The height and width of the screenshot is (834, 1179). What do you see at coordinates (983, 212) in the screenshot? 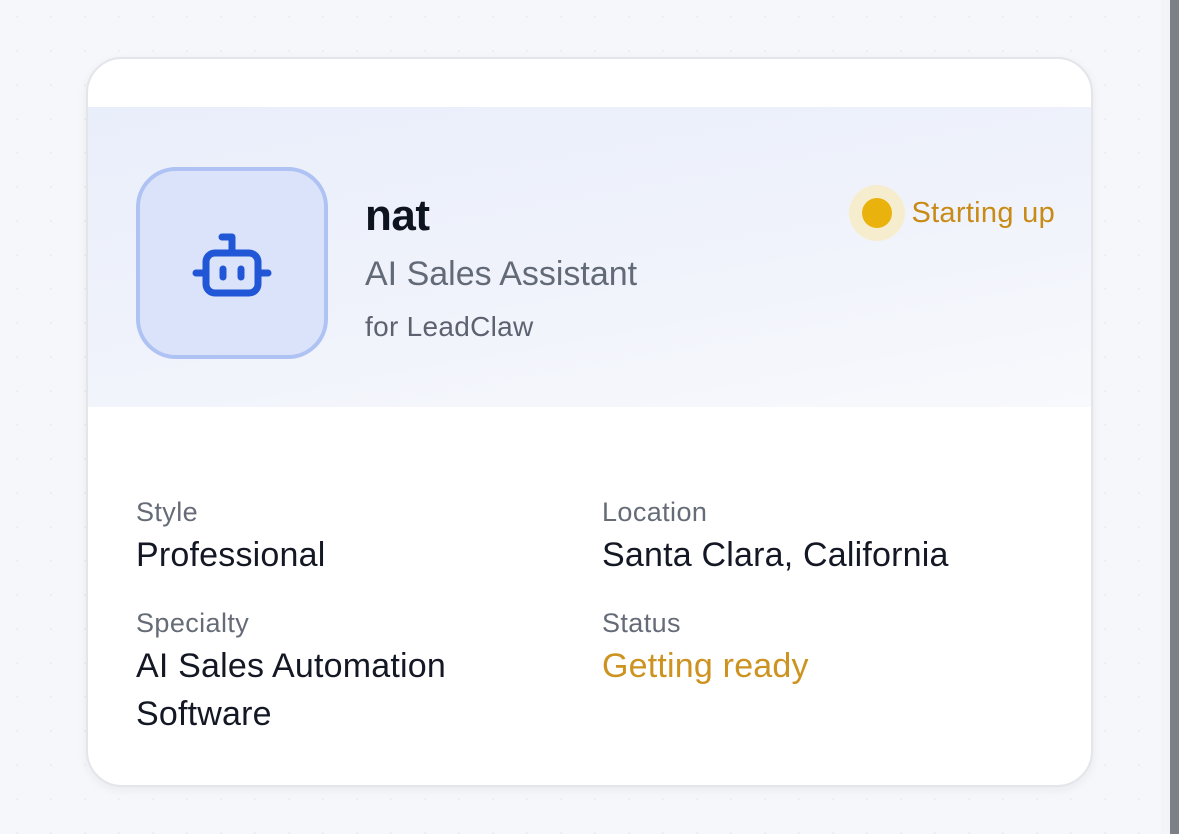
I see `status-badge-label: Starting up` at bounding box center [983, 212].